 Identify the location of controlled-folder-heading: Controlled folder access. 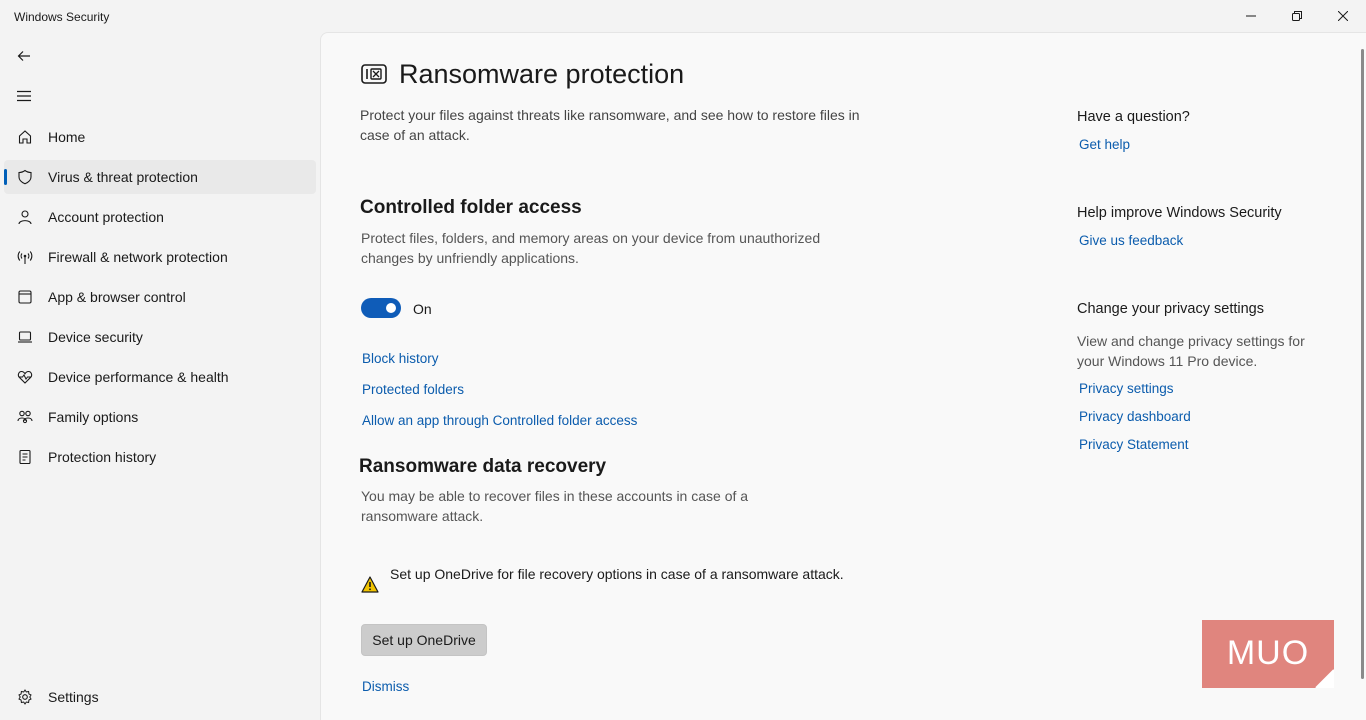
(471, 207).